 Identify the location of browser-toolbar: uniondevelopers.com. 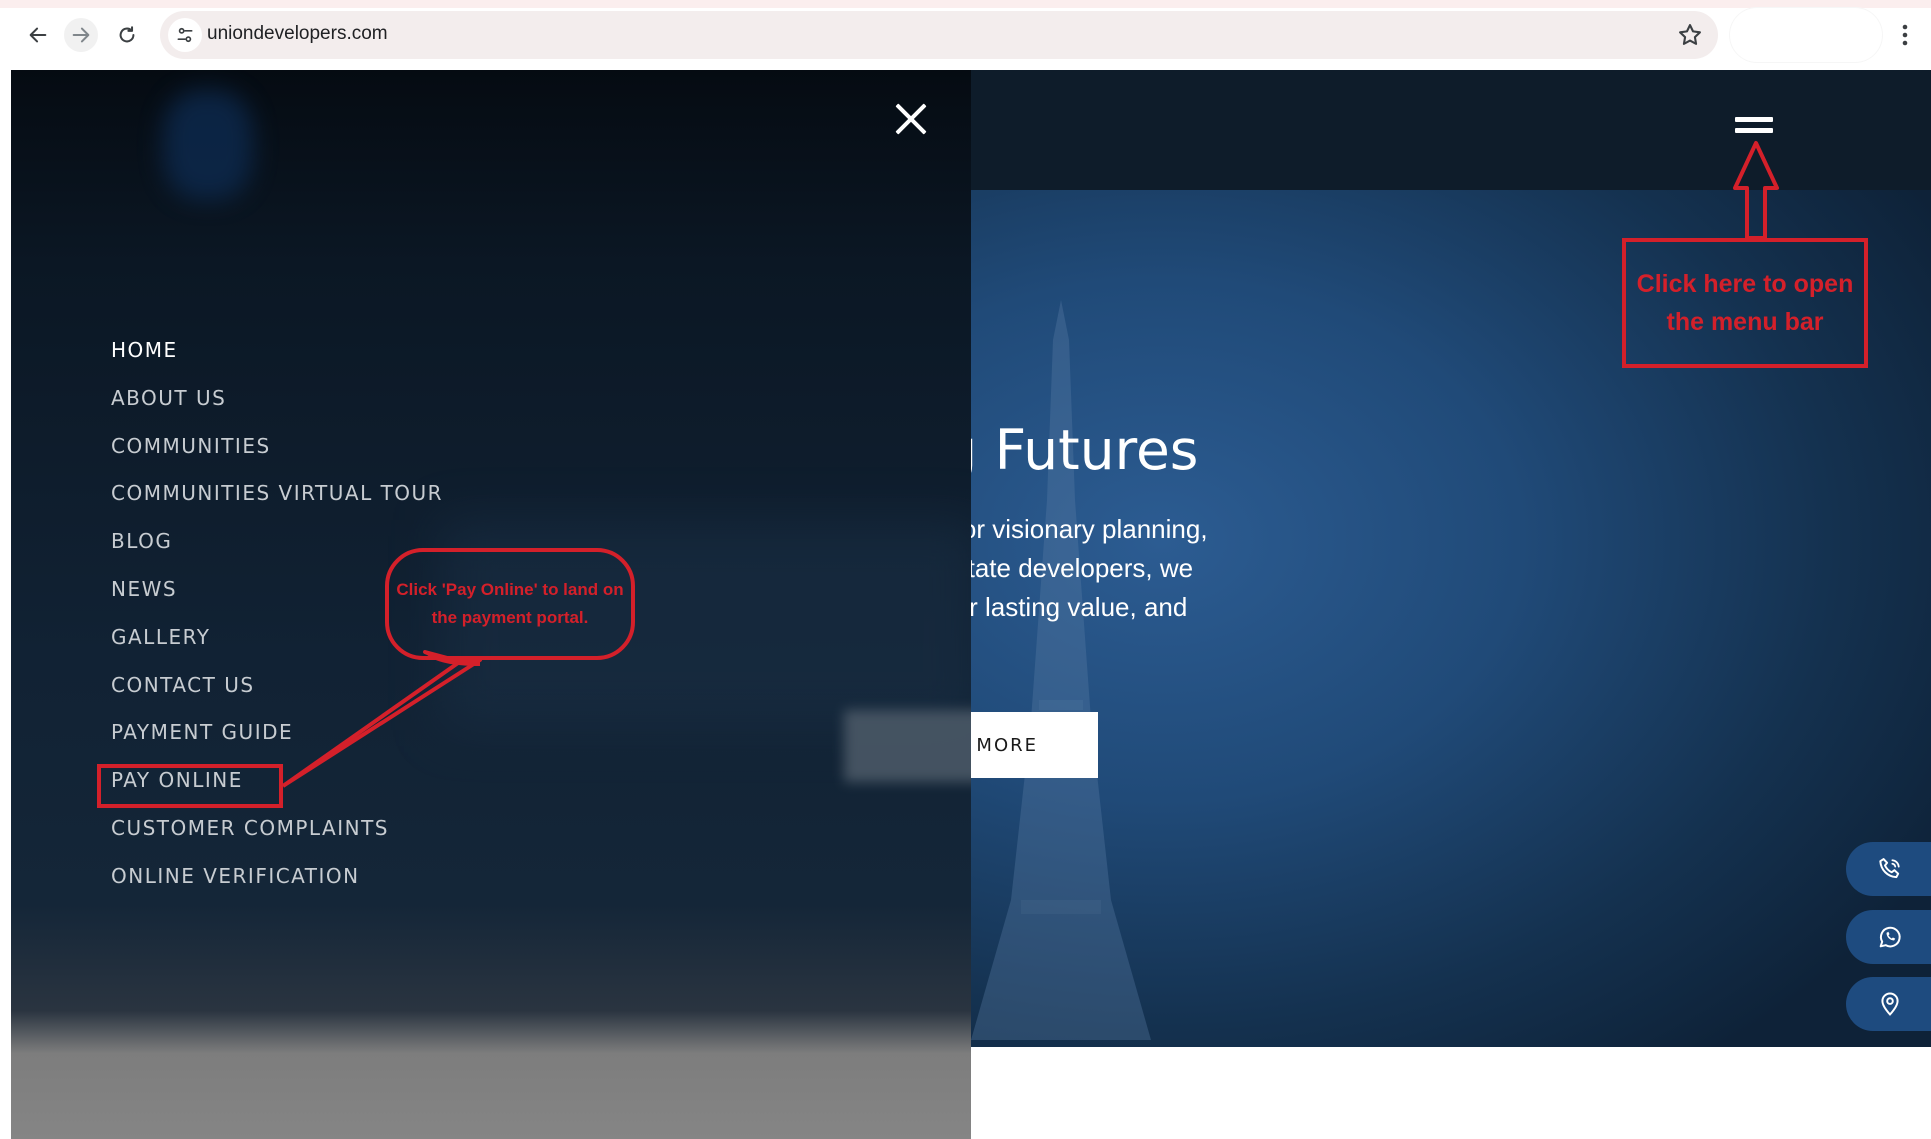
(965, 35).